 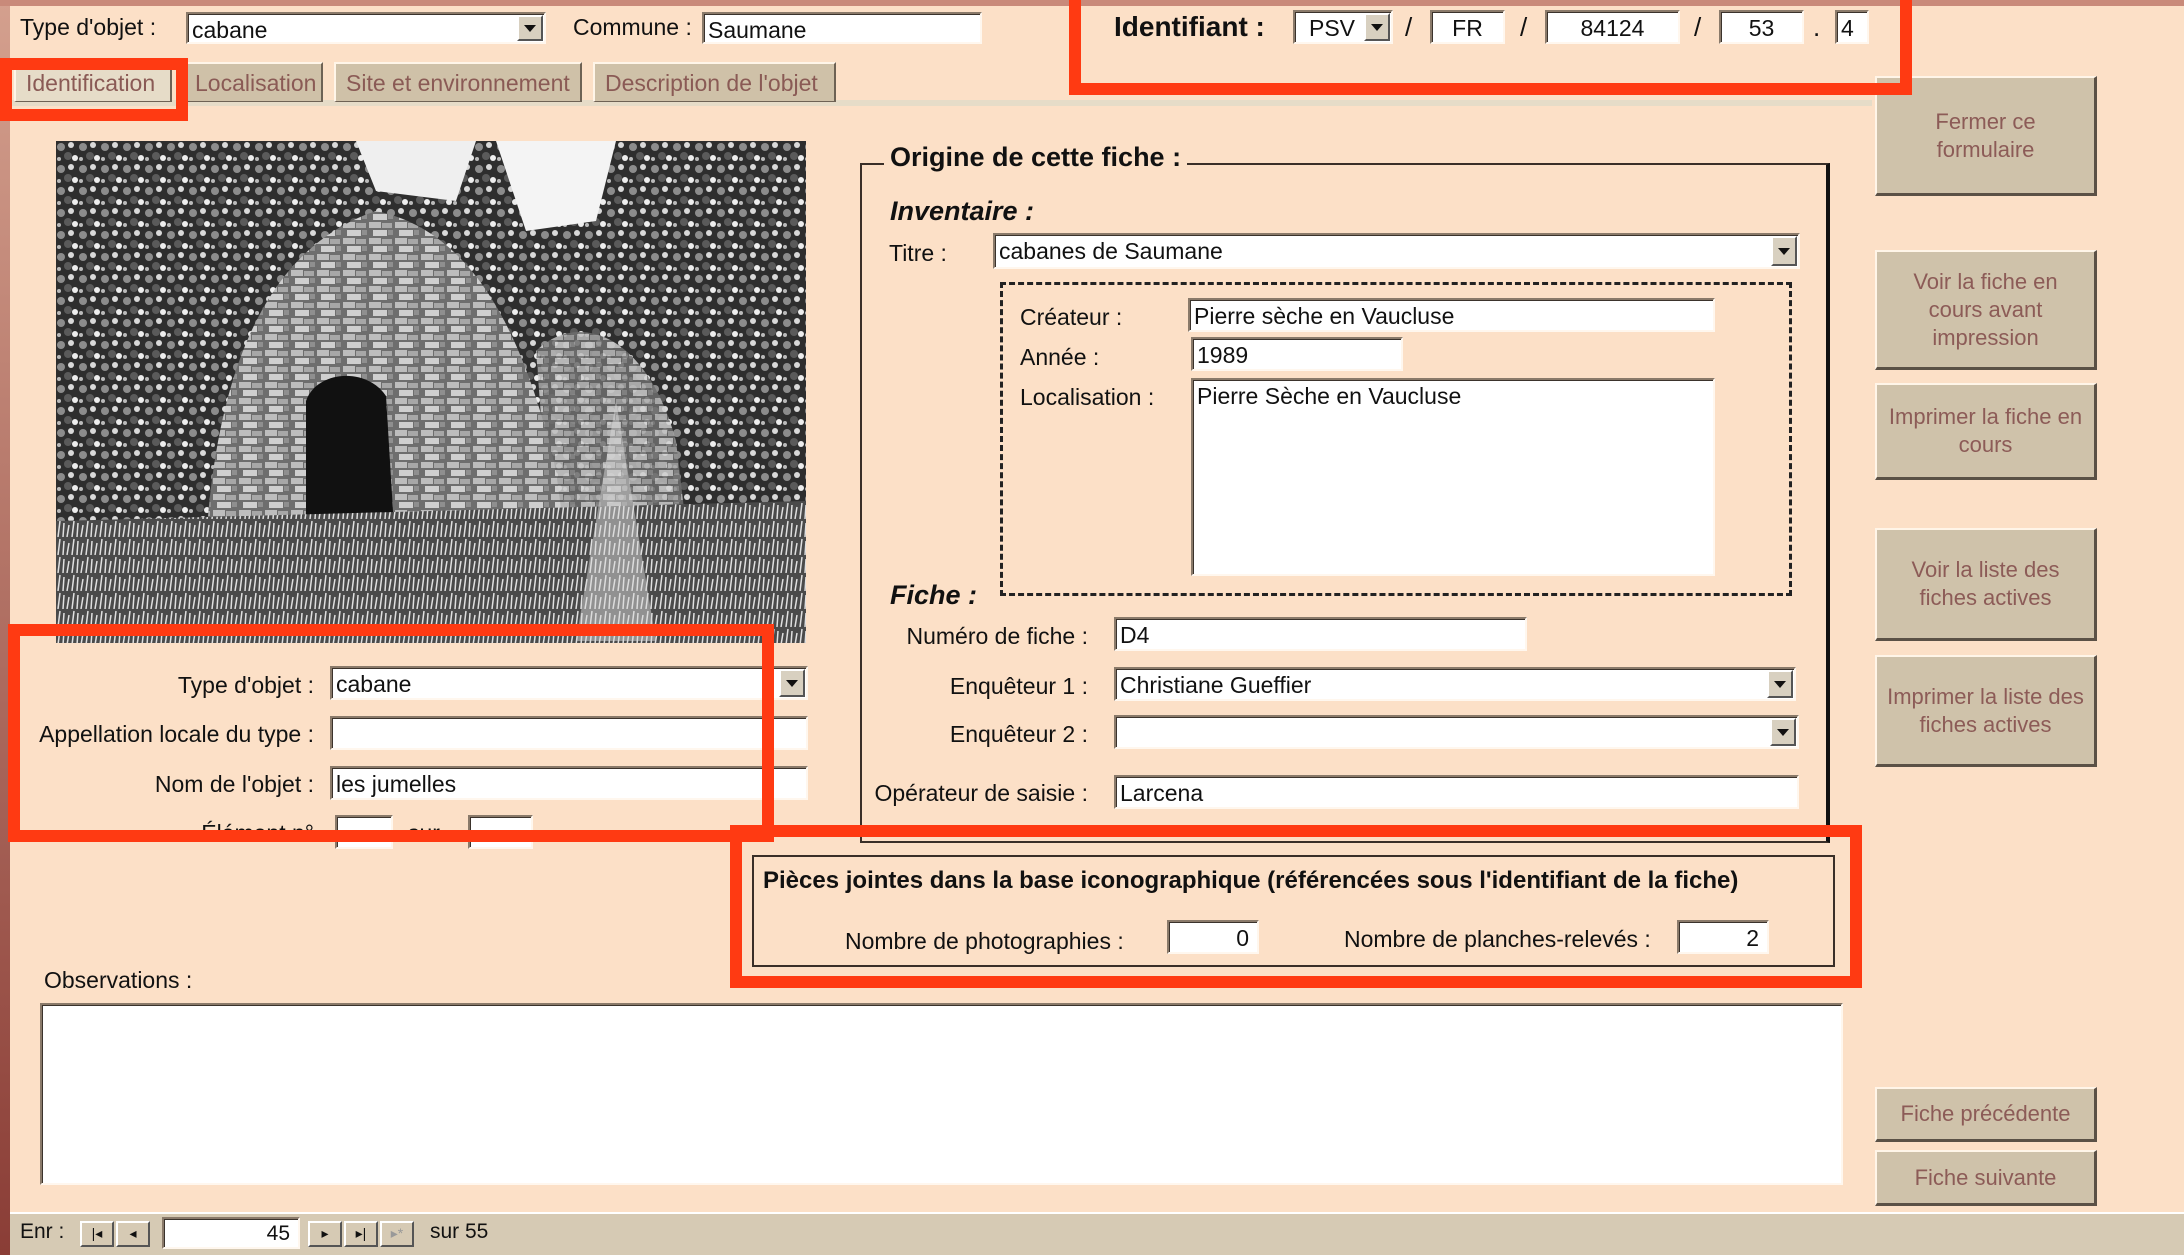 What do you see at coordinates (1986, 310) in the screenshot?
I see `view-current-record-button: Voir la fiche en cours avant impression` at bounding box center [1986, 310].